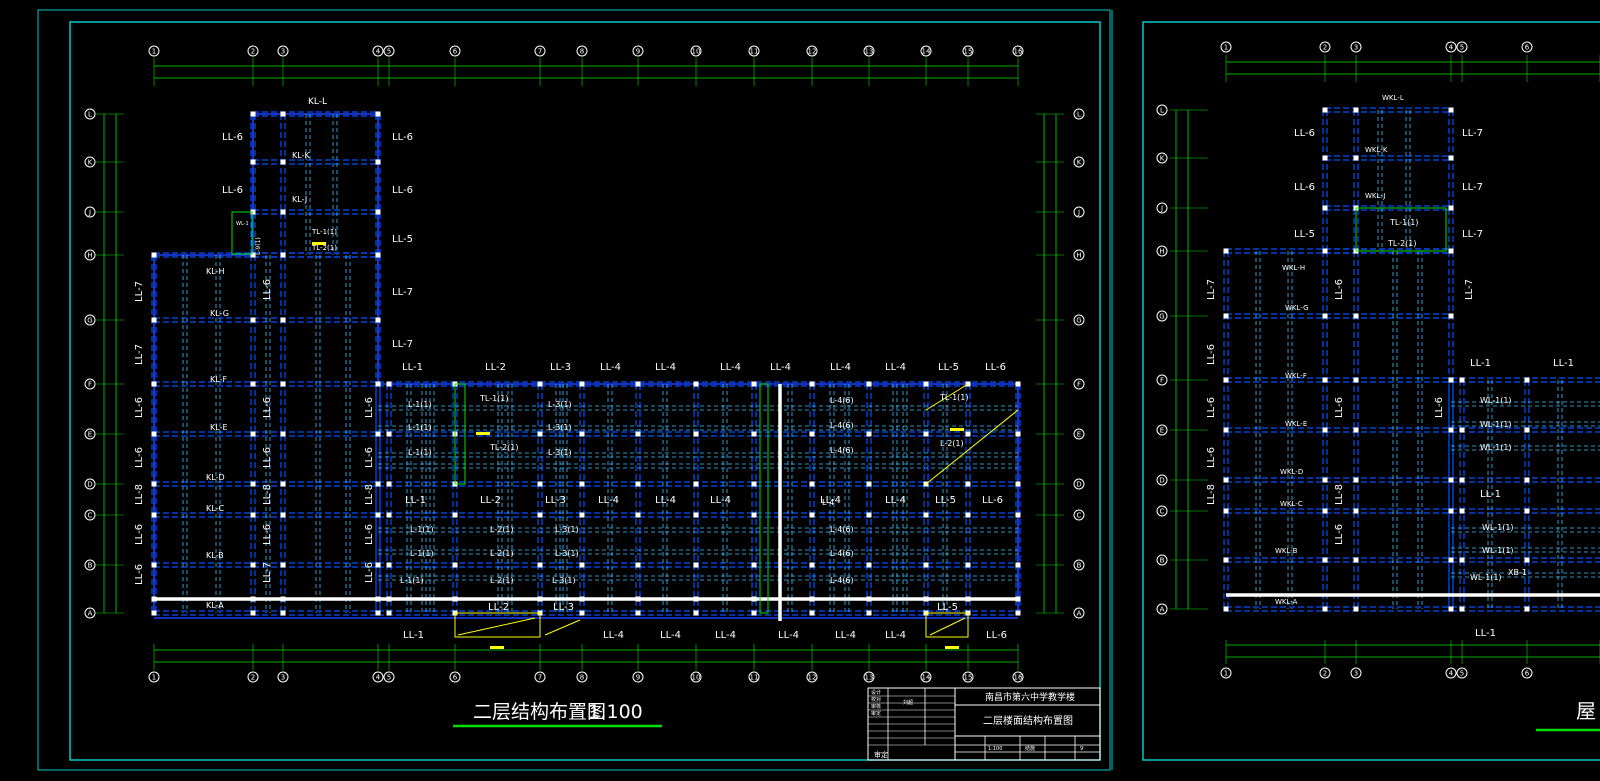  What do you see at coordinates (1356, 48) in the screenshot?
I see `axis-bubble-top-label: 3` at bounding box center [1356, 48].